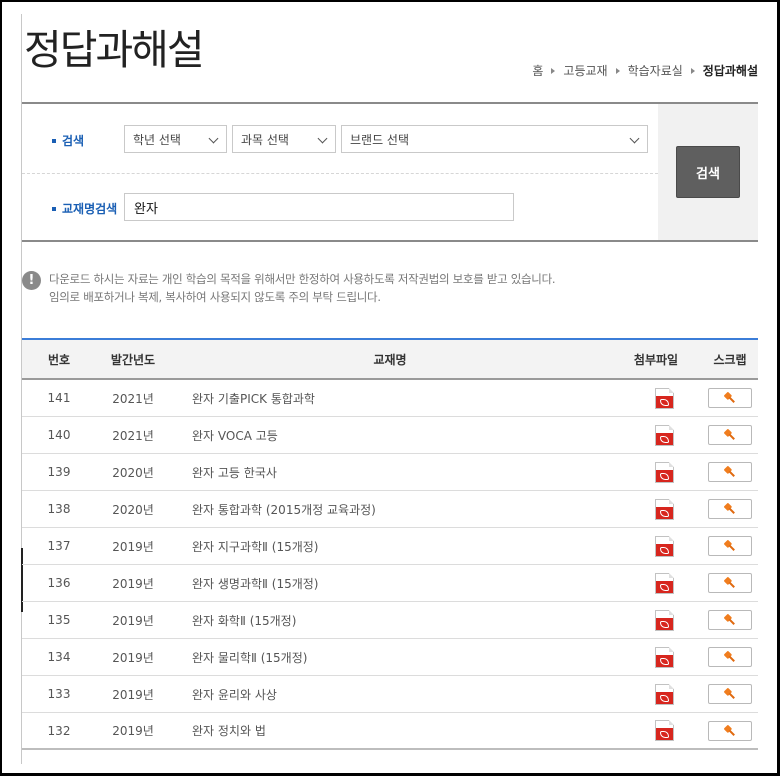 The width and height of the screenshot is (780, 776). I want to click on header-file: 첨부파일, so click(656, 359).